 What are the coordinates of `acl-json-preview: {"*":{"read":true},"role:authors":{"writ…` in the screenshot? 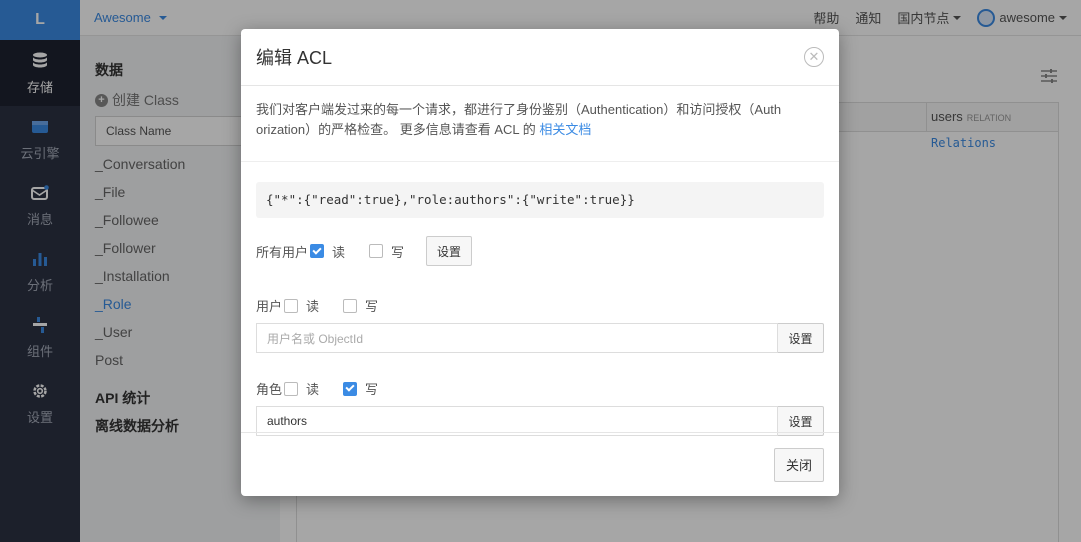 It's located at (540, 200).